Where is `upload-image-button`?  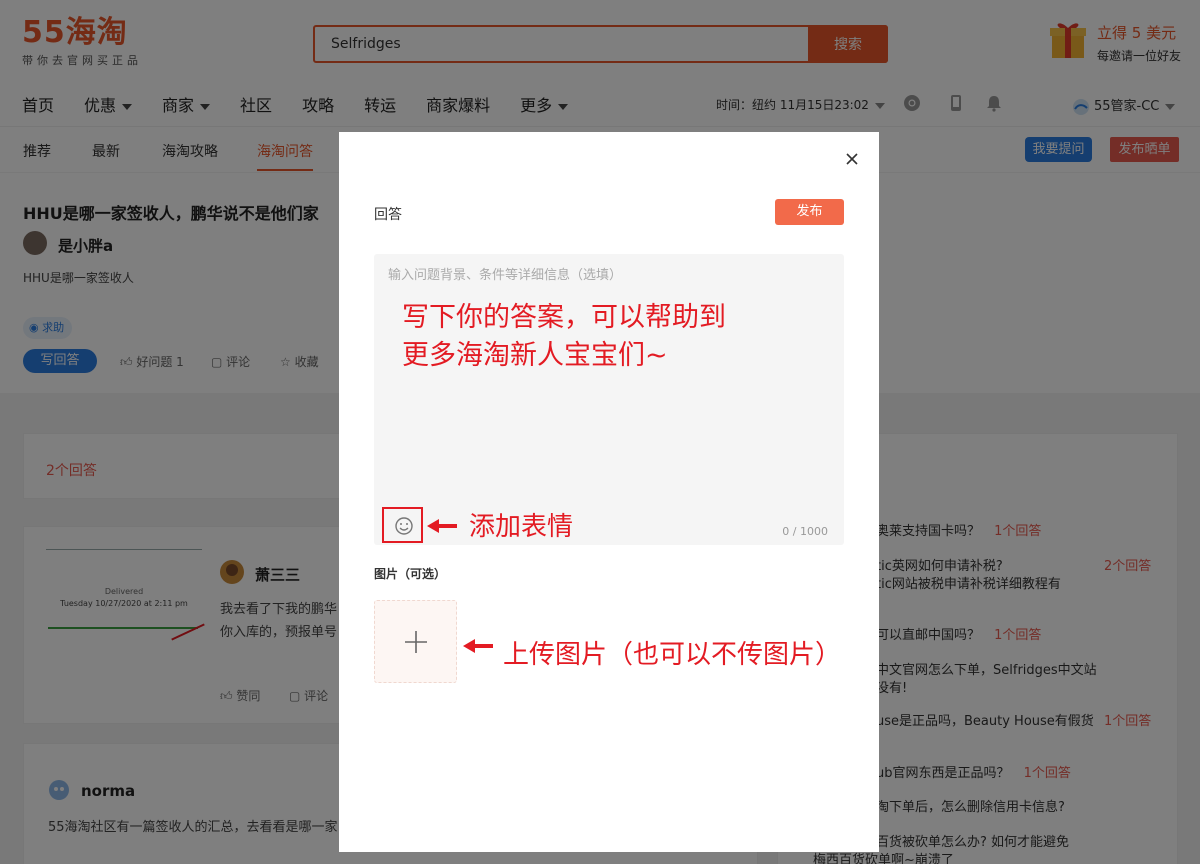
upload-image-button is located at coordinates (415, 641).